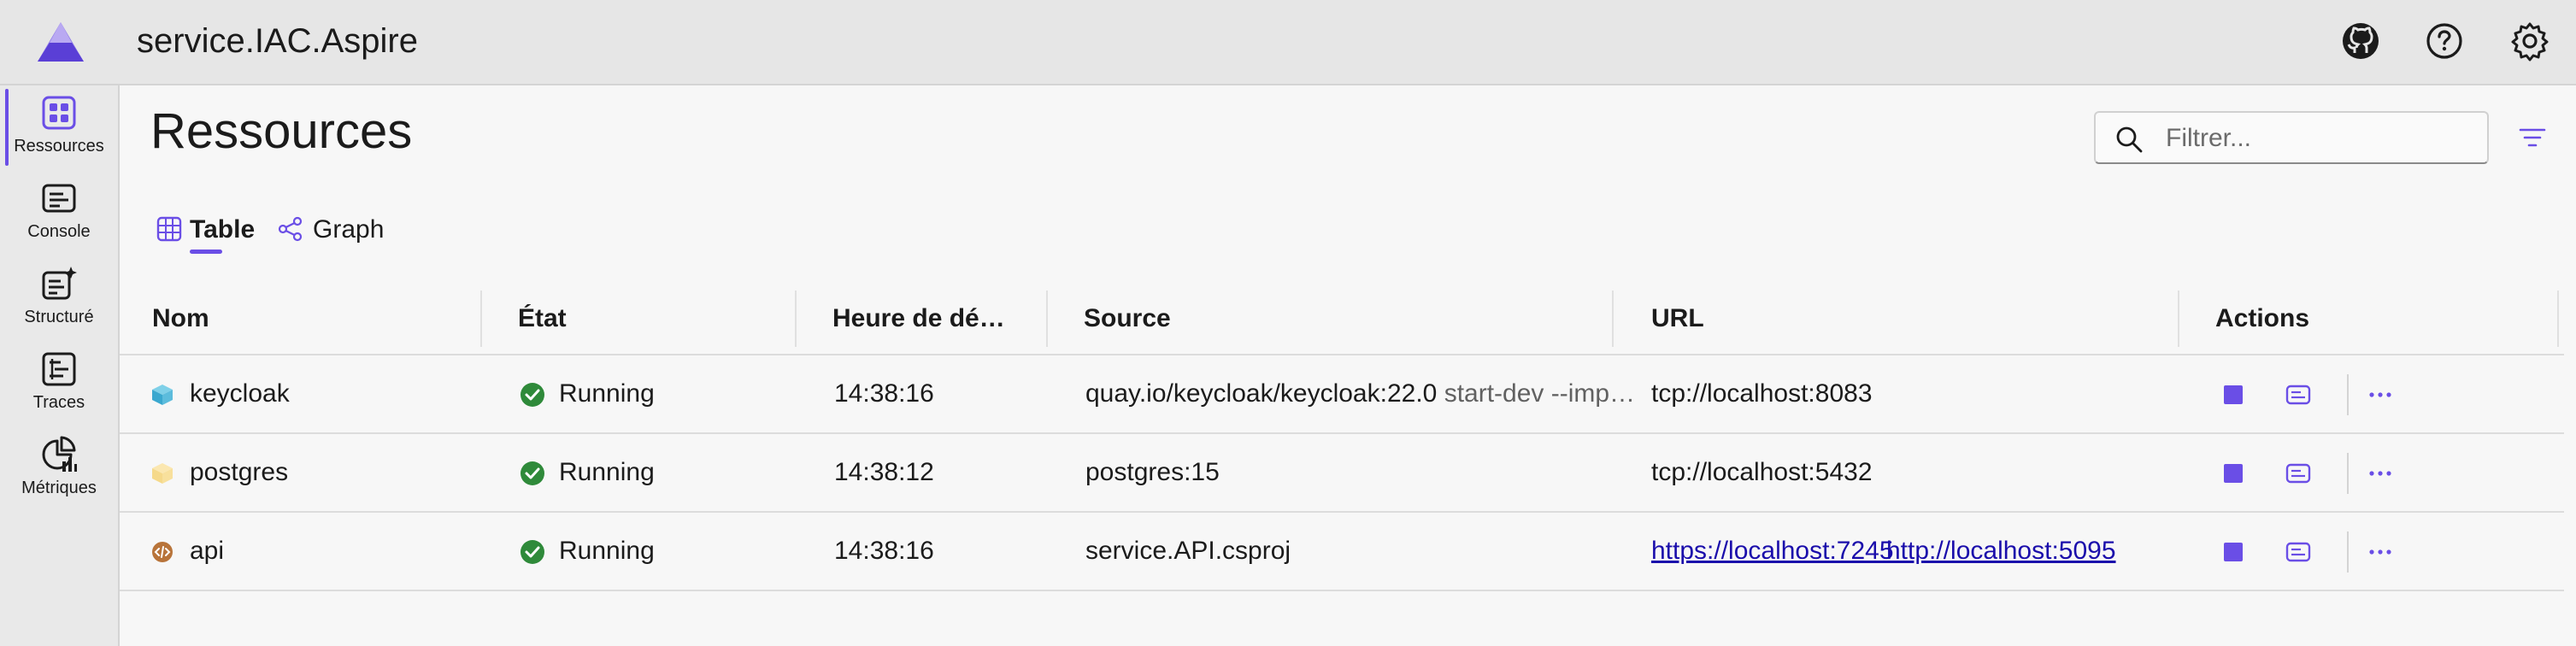 This screenshot has width=2576, height=646. What do you see at coordinates (207, 551) in the screenshot?
I see `resource-name: api` at bounding box center [207, 551].